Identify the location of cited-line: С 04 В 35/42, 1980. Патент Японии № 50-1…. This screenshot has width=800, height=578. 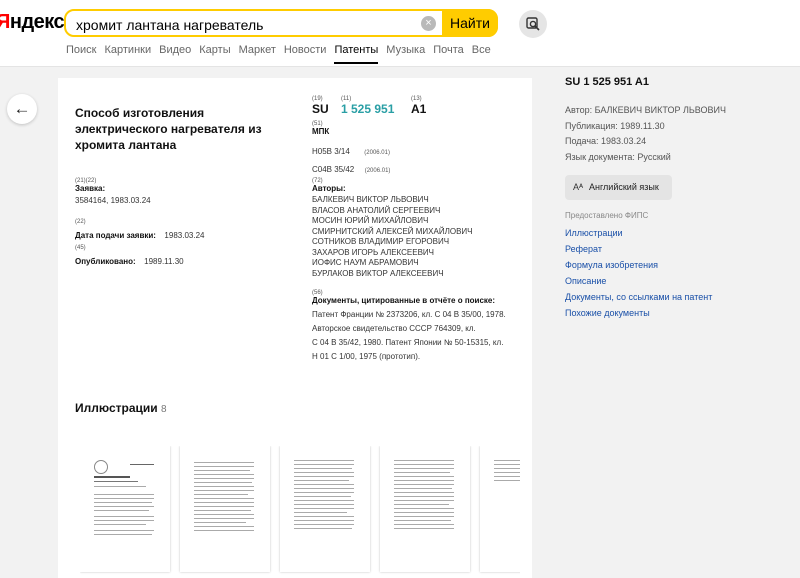
(408, 342).